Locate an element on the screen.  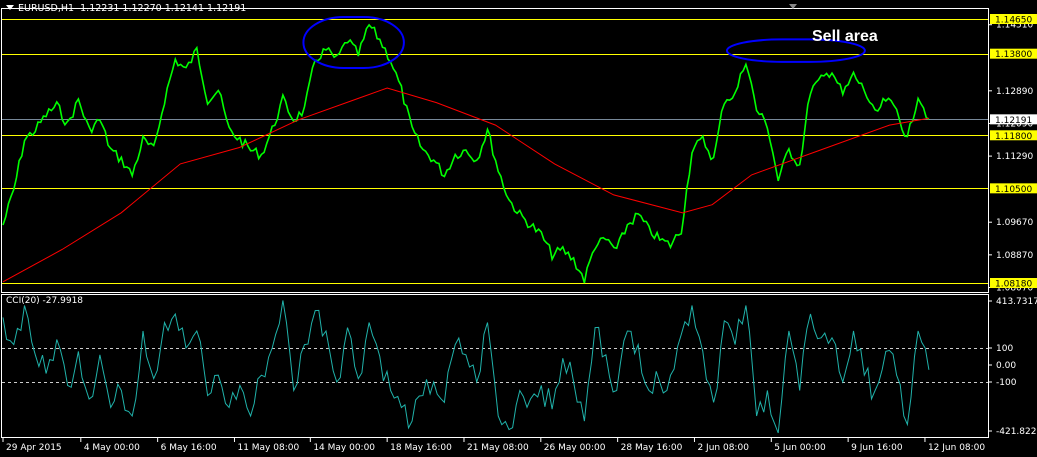
cci-y-tick-label: 413.7317 is located at coordinates (1016, 302).